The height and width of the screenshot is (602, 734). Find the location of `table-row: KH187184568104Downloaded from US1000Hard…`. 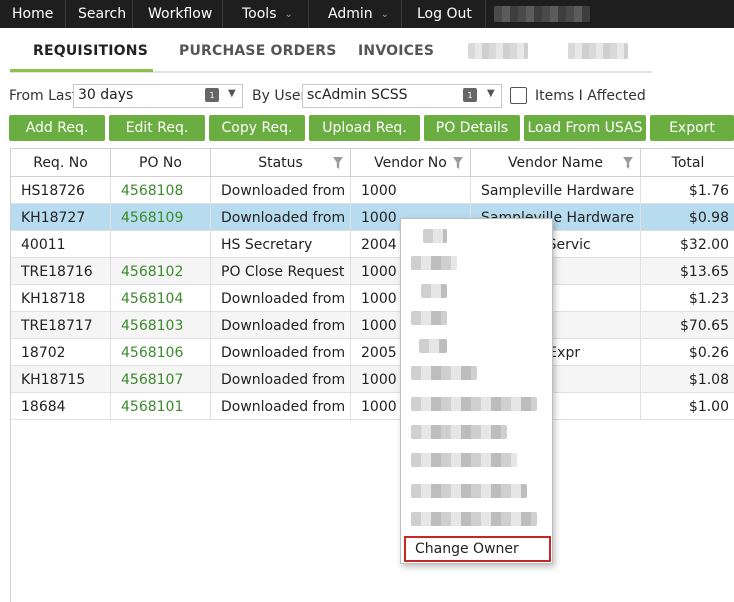

table-row: KH187184568104Downloaded from US1000Hard… is located at coordinates (372, 298).